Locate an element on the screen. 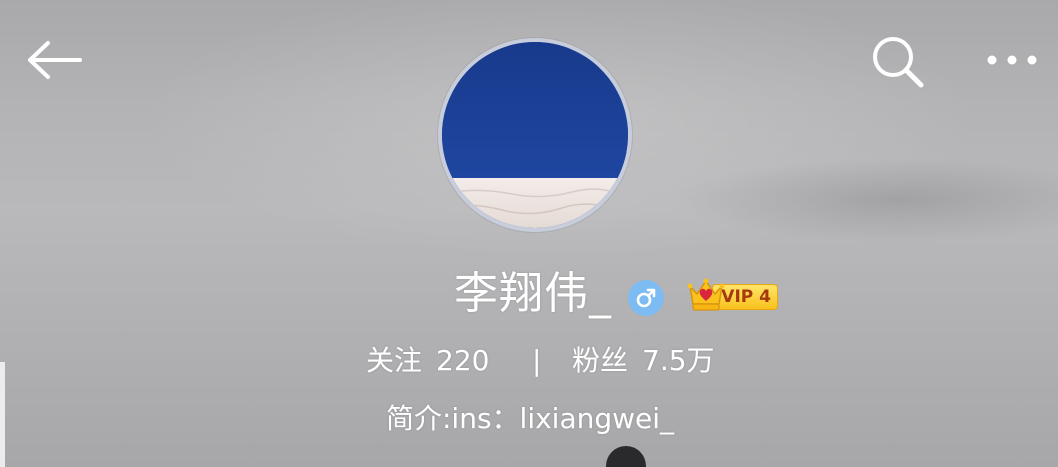 The height and width of the screenshot is (467, 1058). gender-badge is located at coordinates (646, 298).